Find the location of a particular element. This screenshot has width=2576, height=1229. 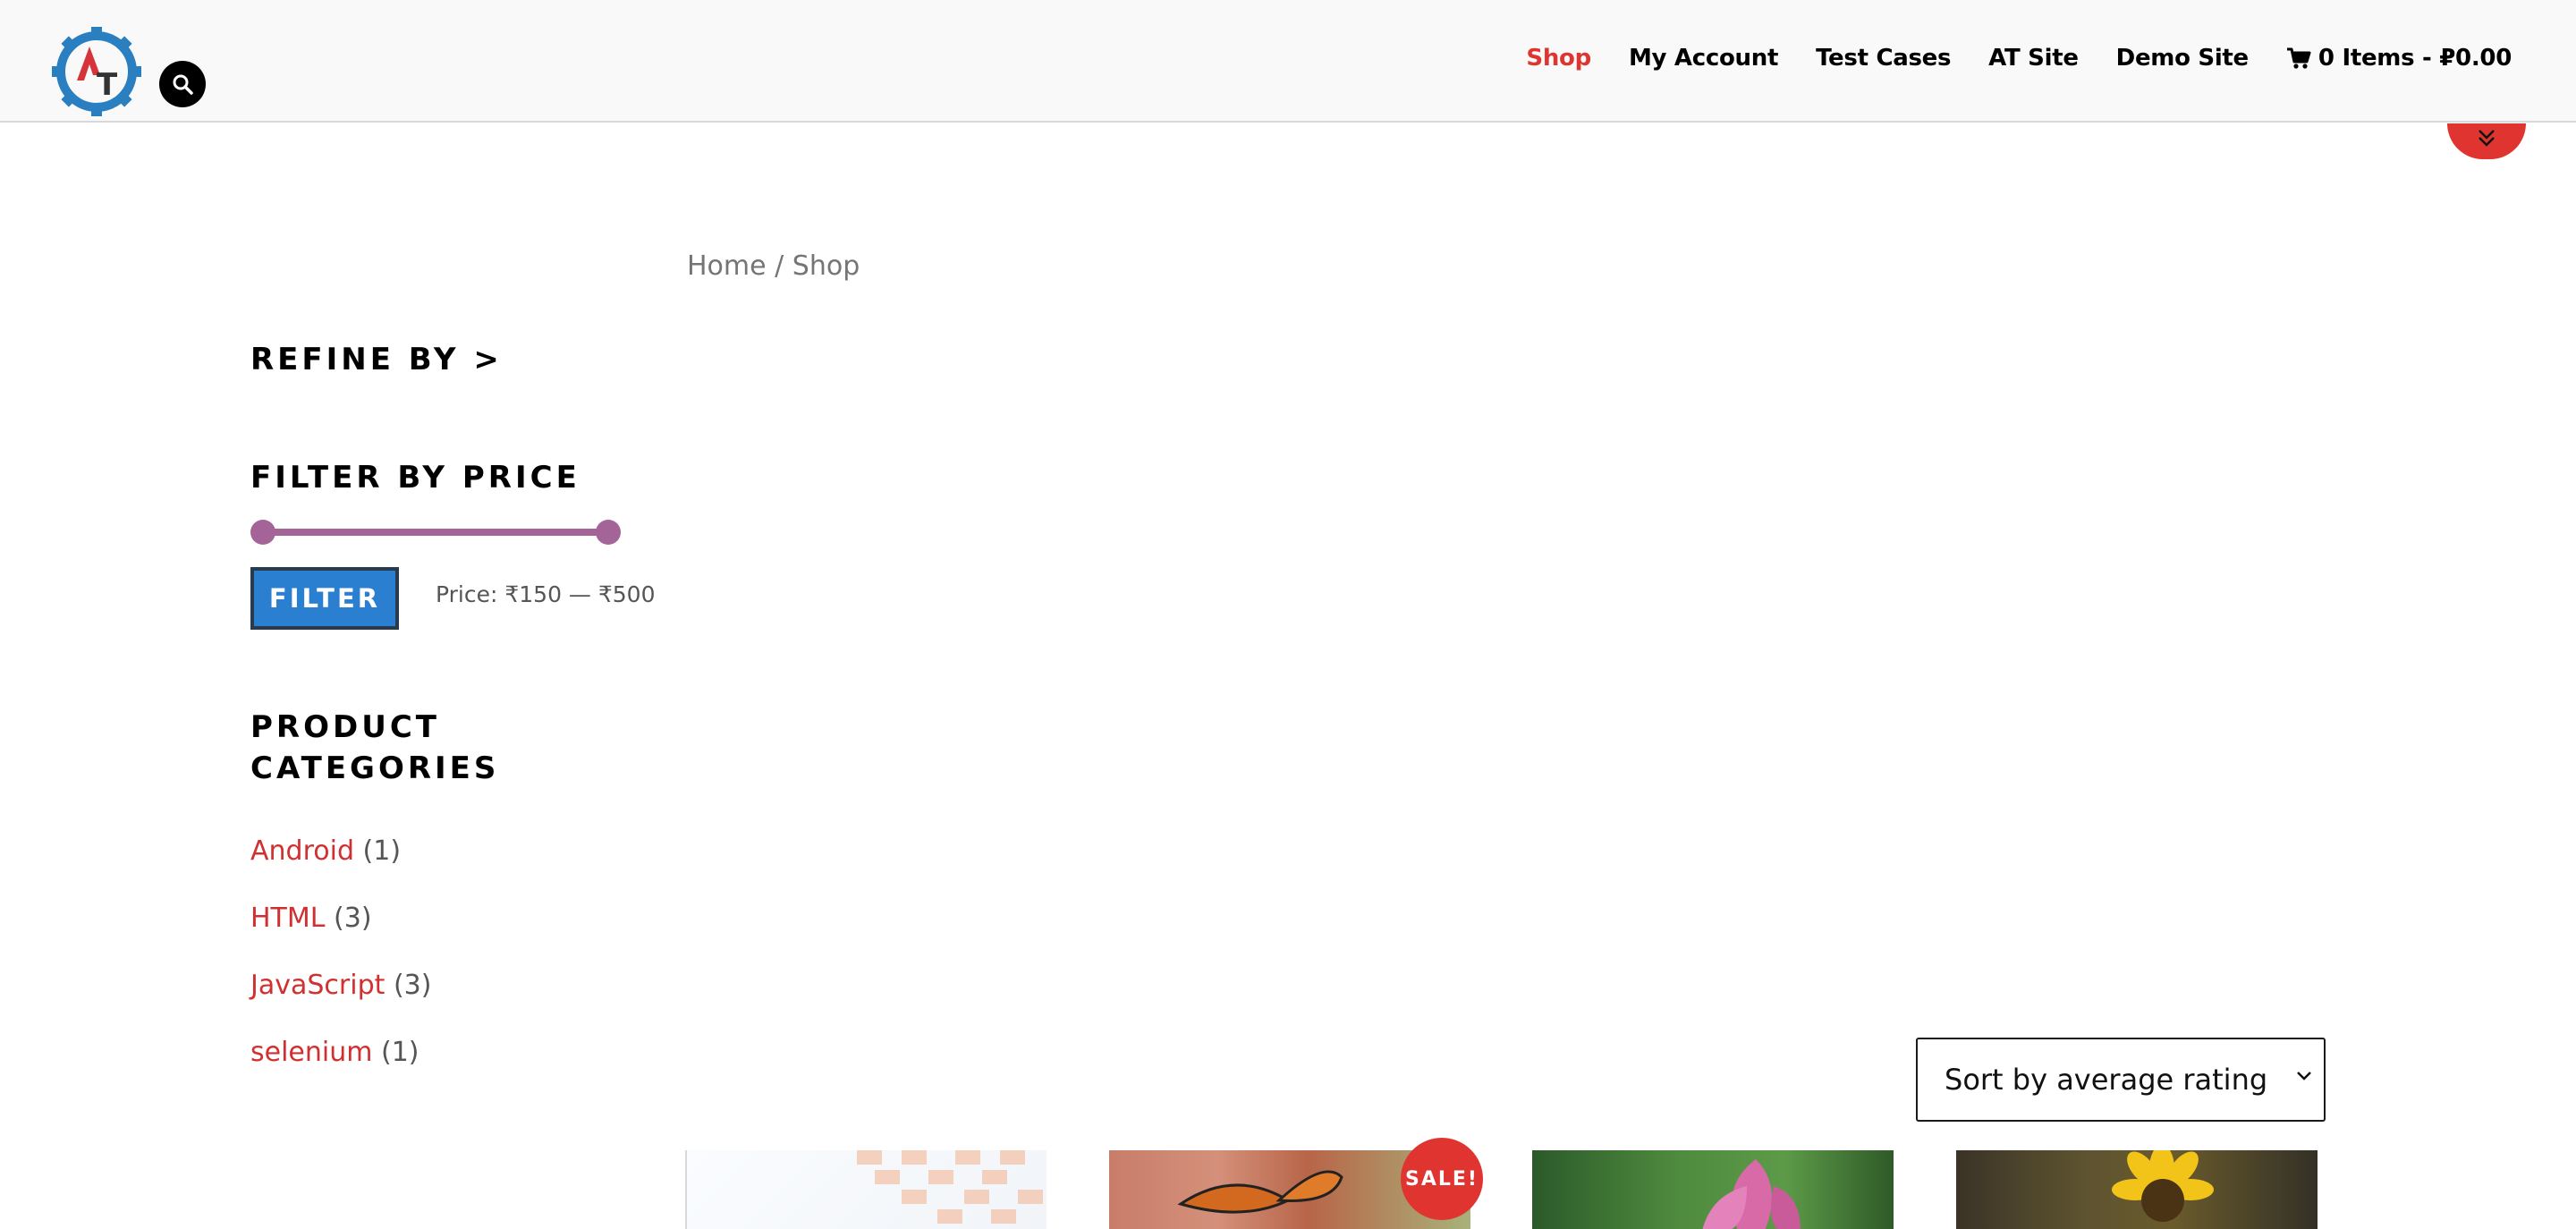

sale-badge: SALE! is located at coordinates (1442, 1179).